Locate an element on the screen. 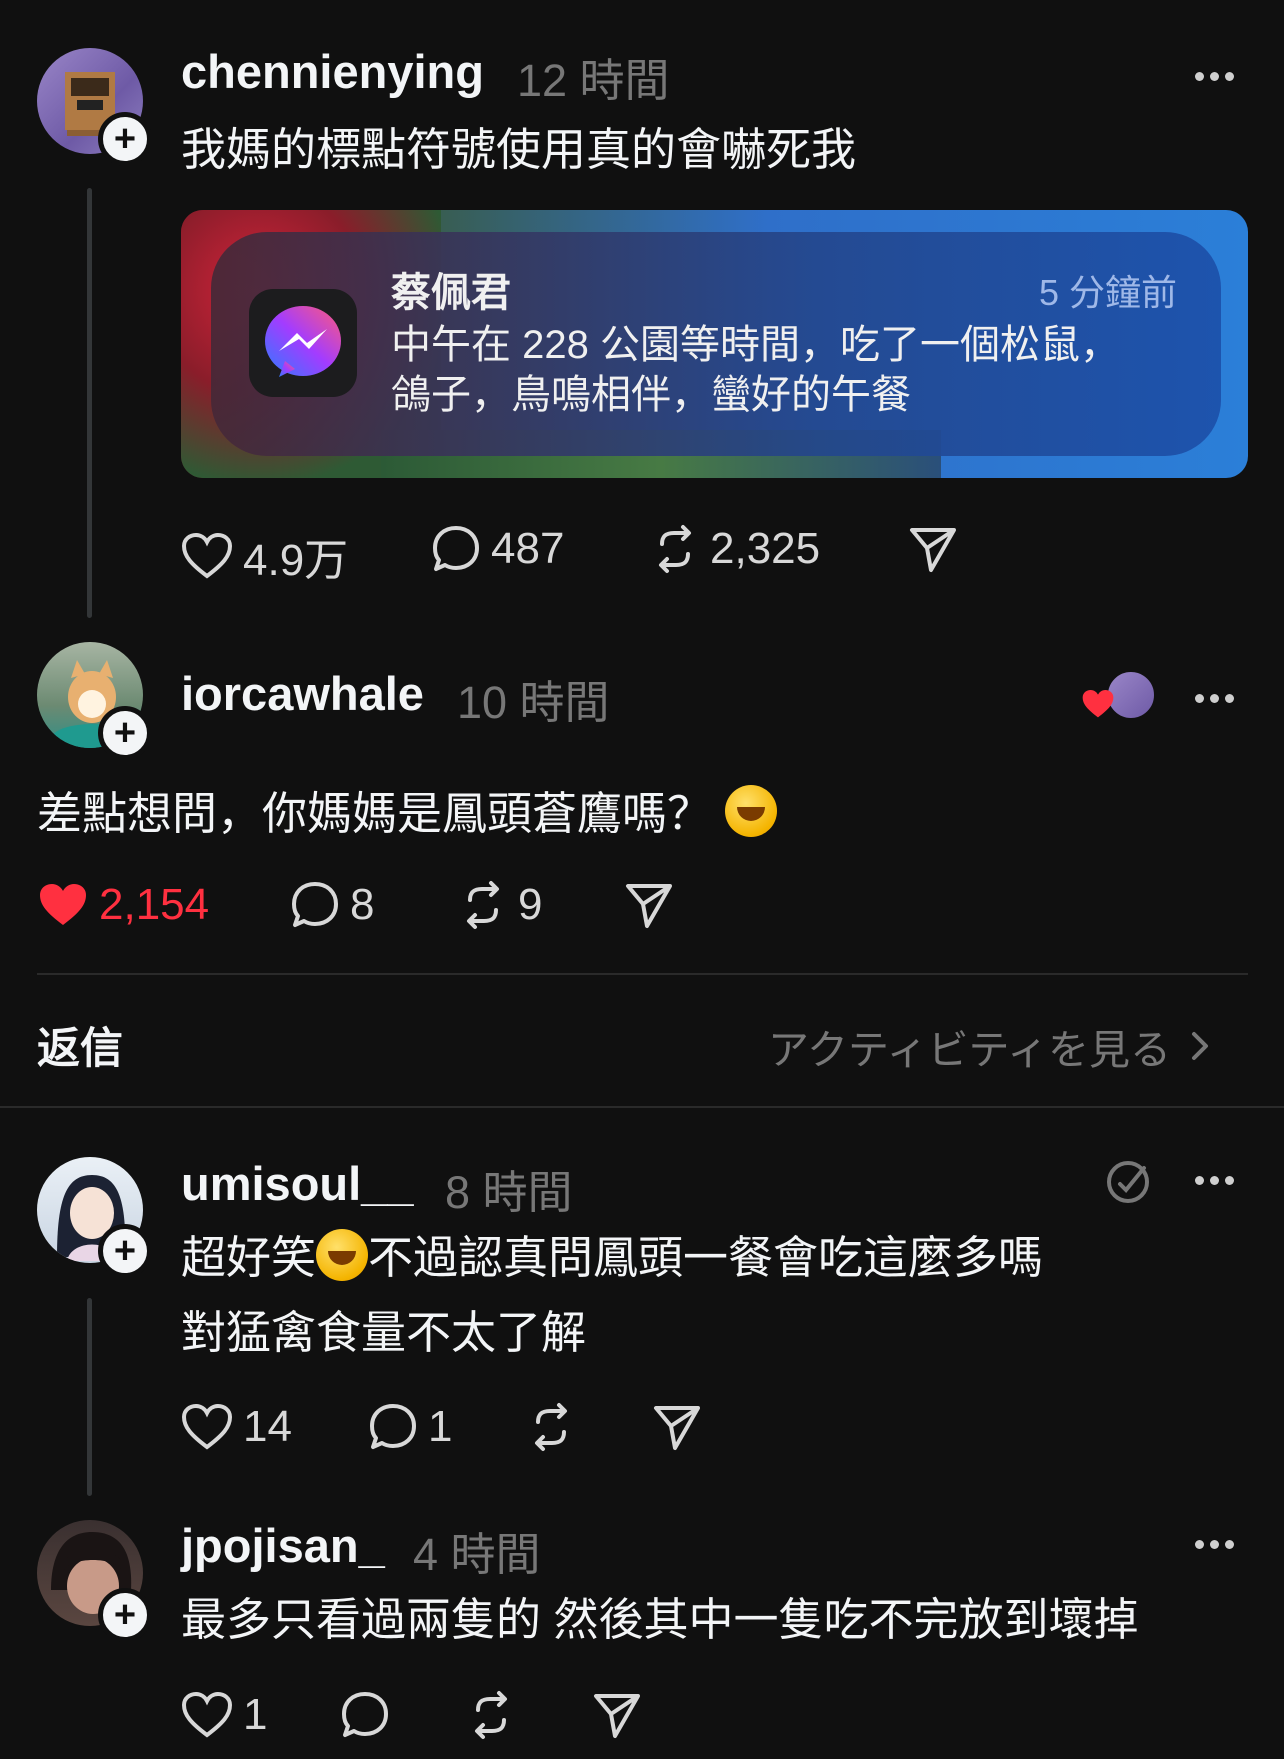 Image resolution: width=1284 pixels, height=1759 pixels. like-button: 2,154 is located at coordinates (123, 905).